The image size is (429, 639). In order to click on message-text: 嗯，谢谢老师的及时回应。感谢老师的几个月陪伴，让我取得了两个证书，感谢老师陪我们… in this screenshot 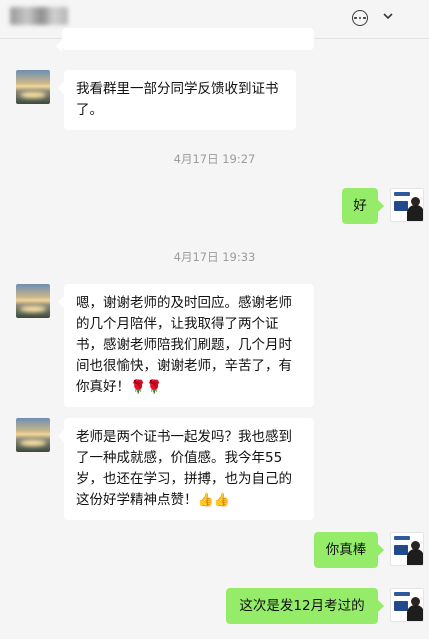, I will do `click(184, 345)`.